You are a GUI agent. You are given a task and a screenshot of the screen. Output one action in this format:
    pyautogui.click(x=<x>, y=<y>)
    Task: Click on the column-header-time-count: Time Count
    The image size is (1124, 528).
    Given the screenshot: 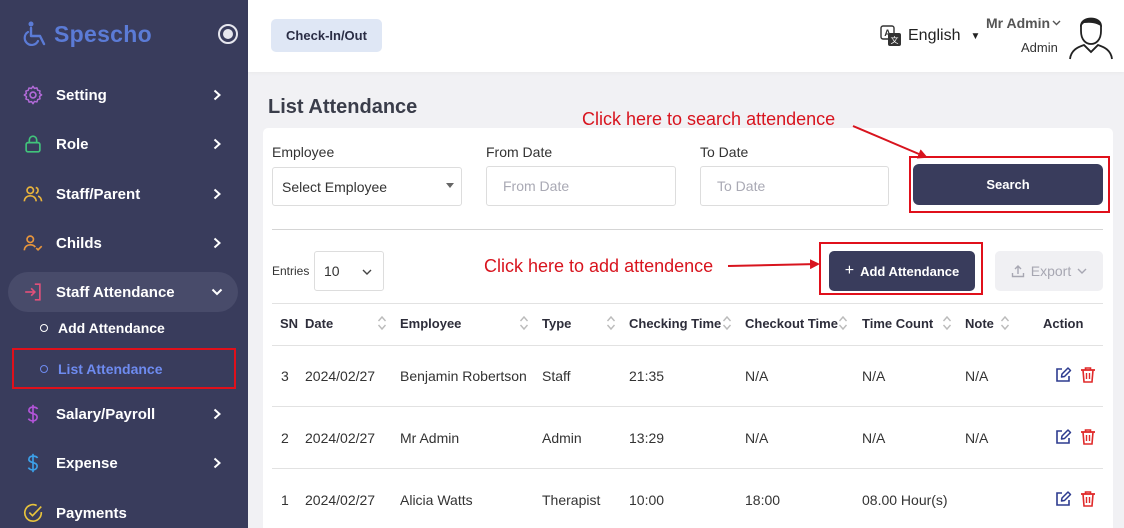 What is the action you would take?
    pyautogui.click(x=897, y=323)
    